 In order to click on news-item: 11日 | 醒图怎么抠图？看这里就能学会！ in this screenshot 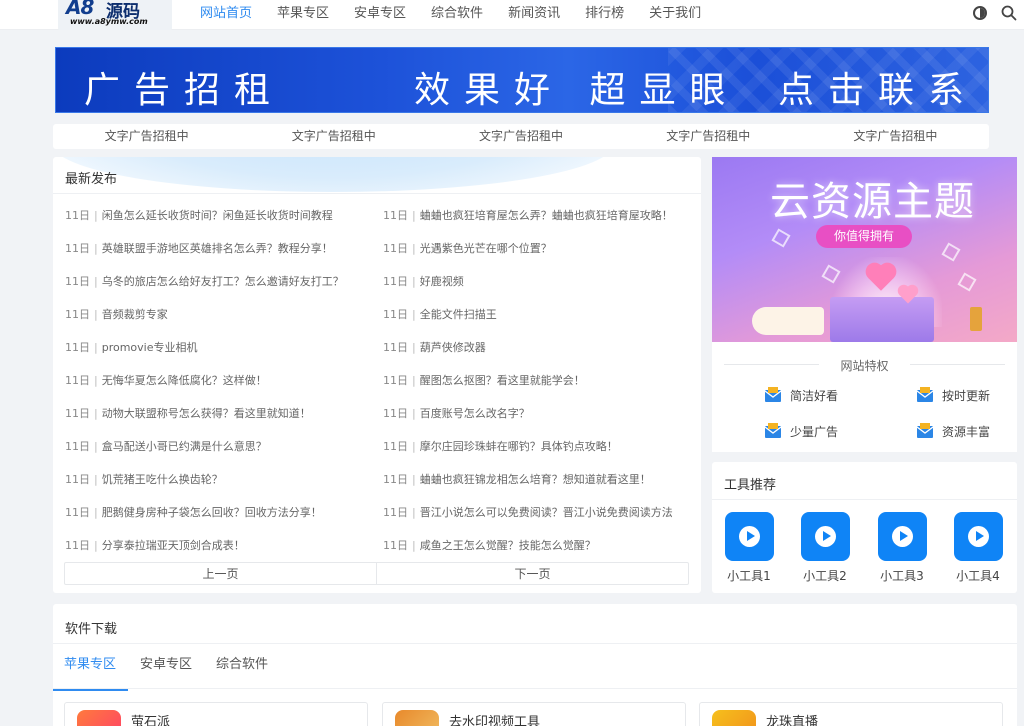, I will do `click(542, 389)`.